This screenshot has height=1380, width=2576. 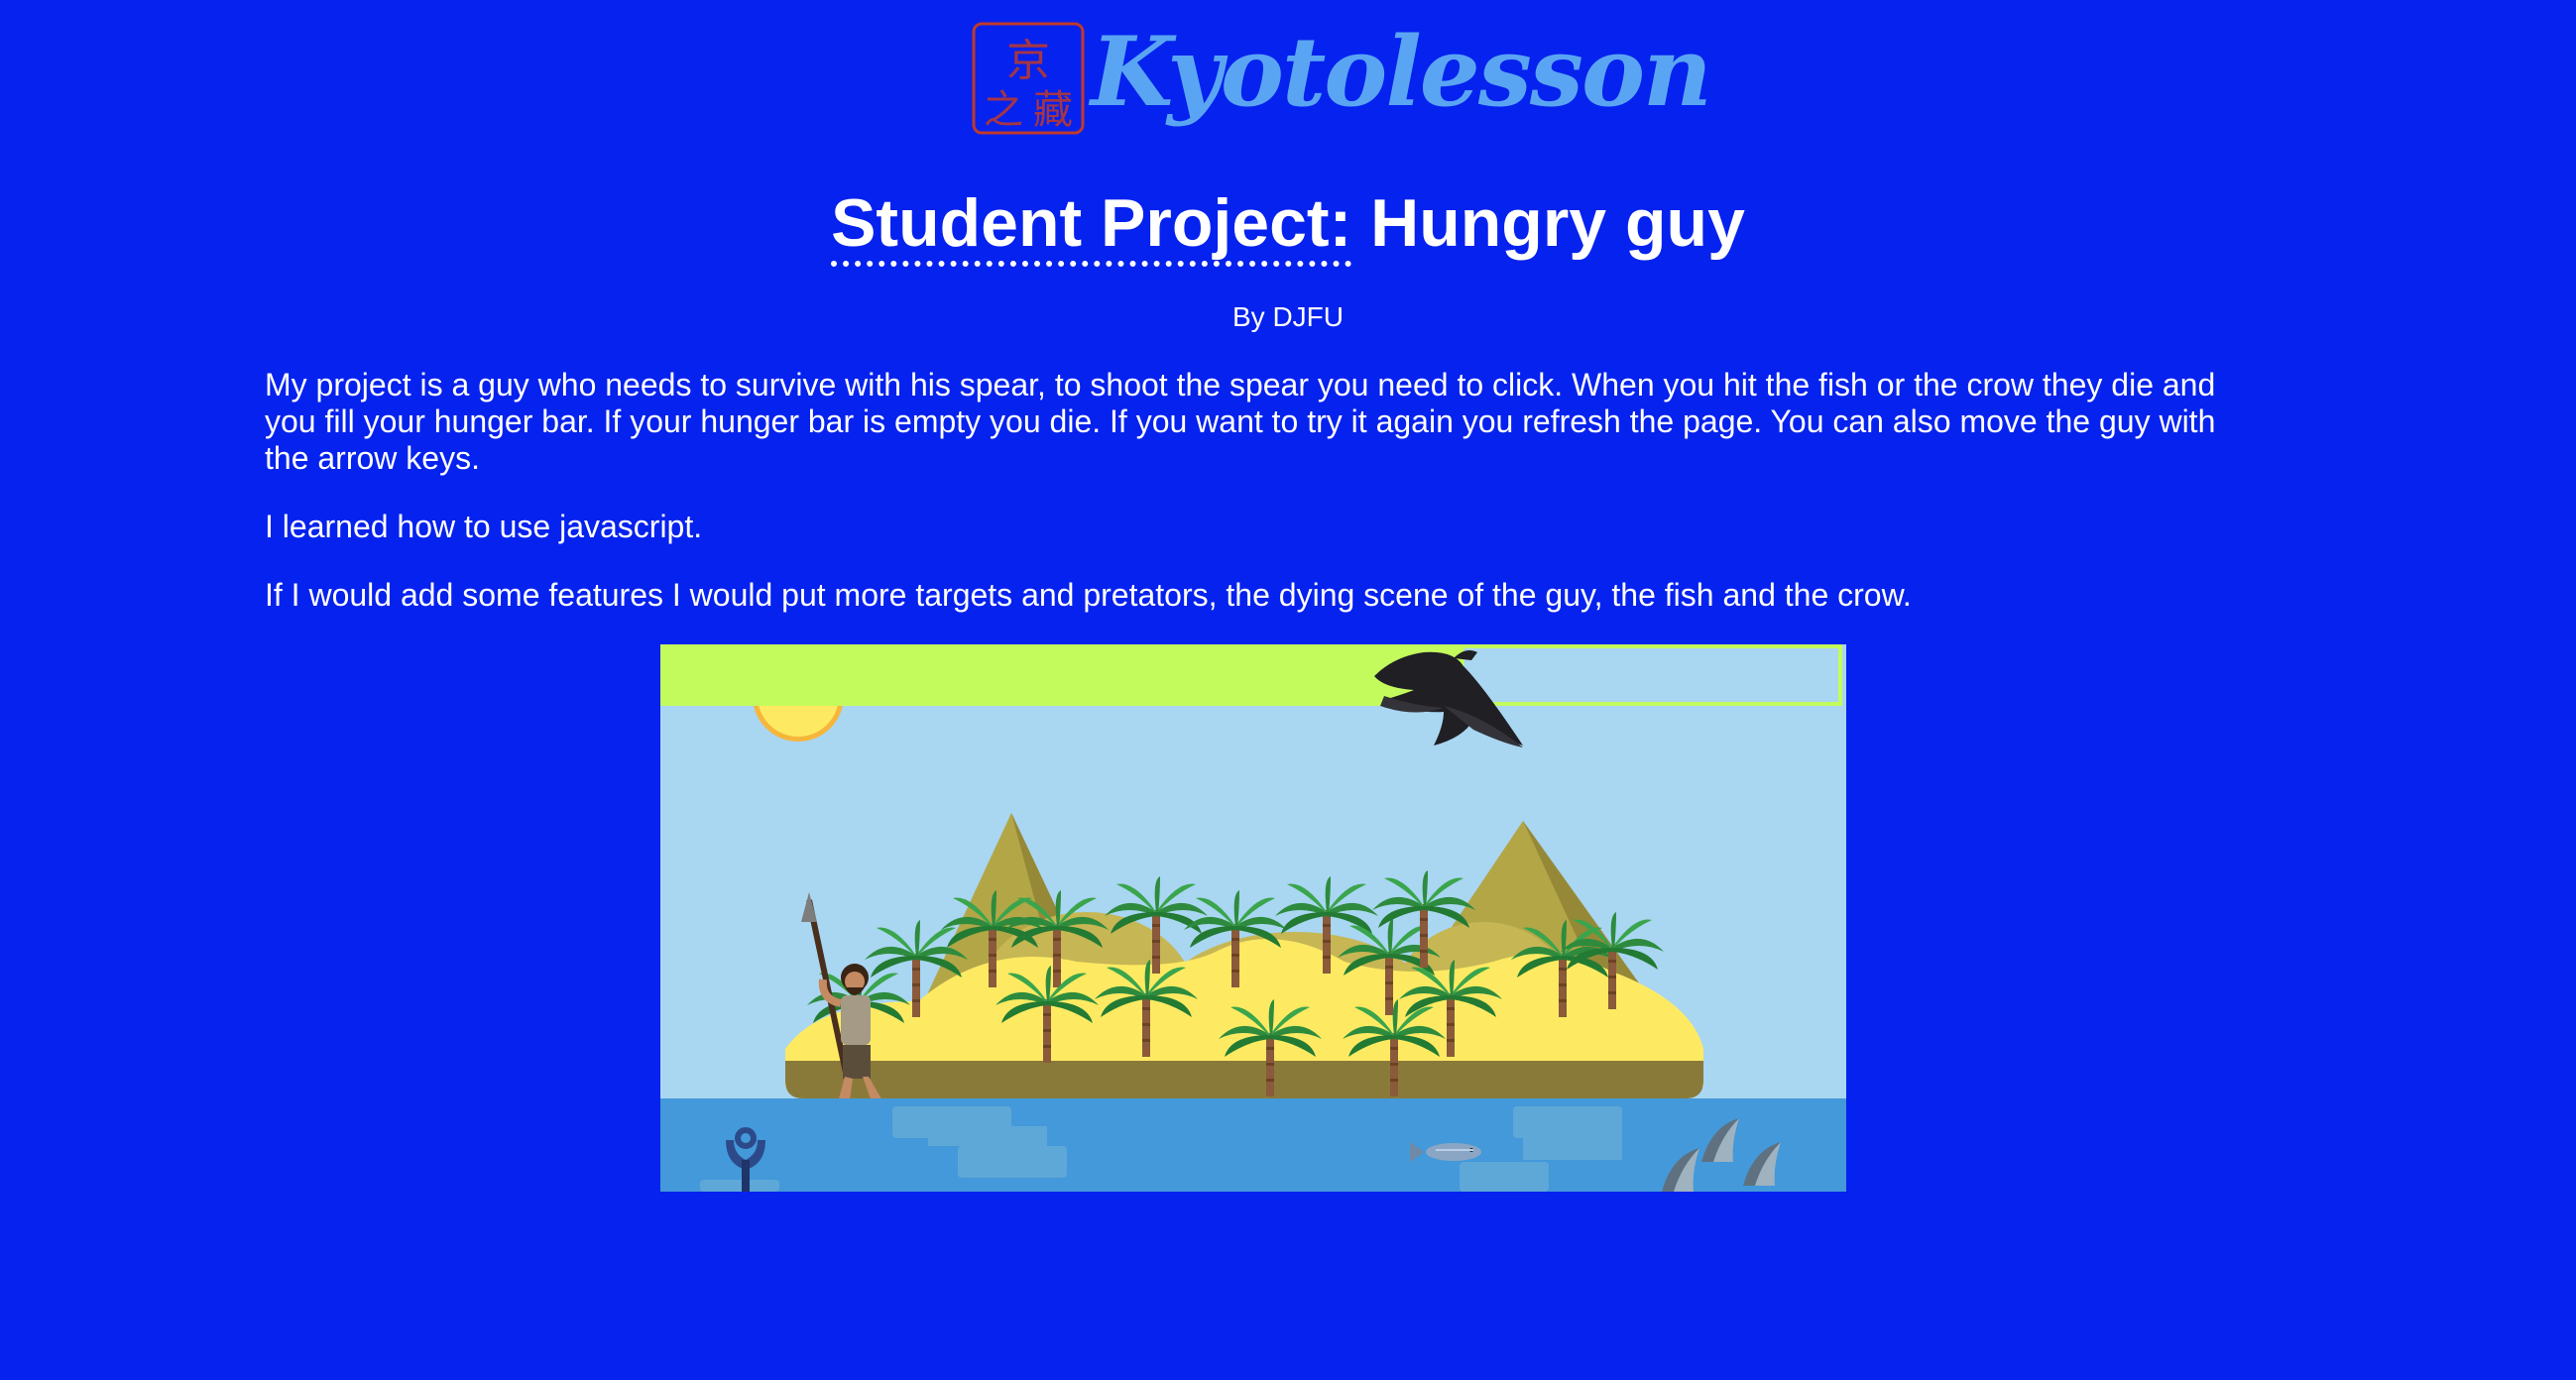 What do you see at coordinates (1053, 110) in the screenshot?
I see `svg-text: 藏` at bounding box center [1053, 110].